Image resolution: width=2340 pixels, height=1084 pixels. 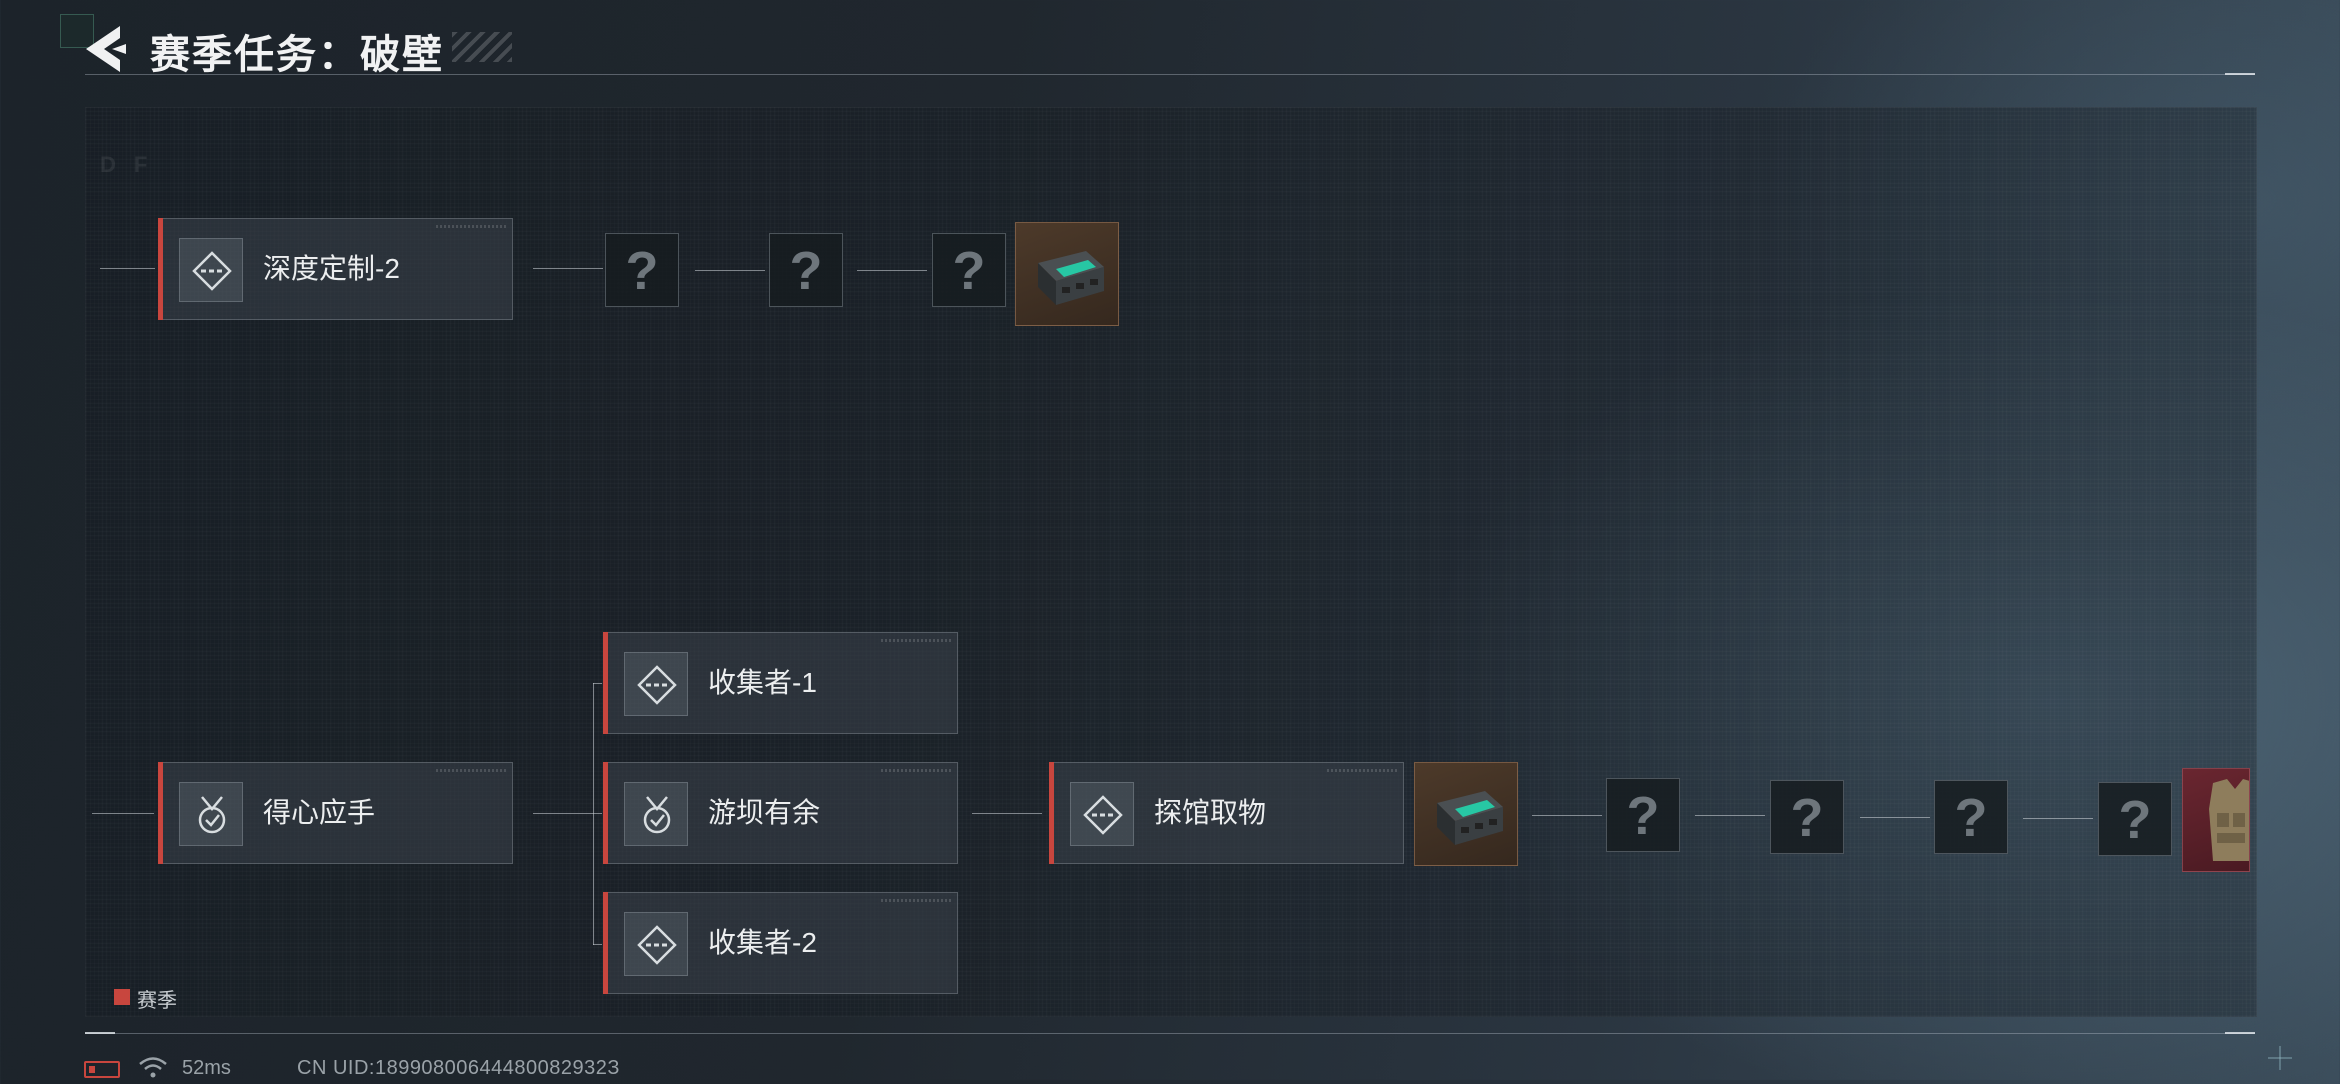 I want to click on task-node-spare: 游坝有余, so click(x=780, y=813).